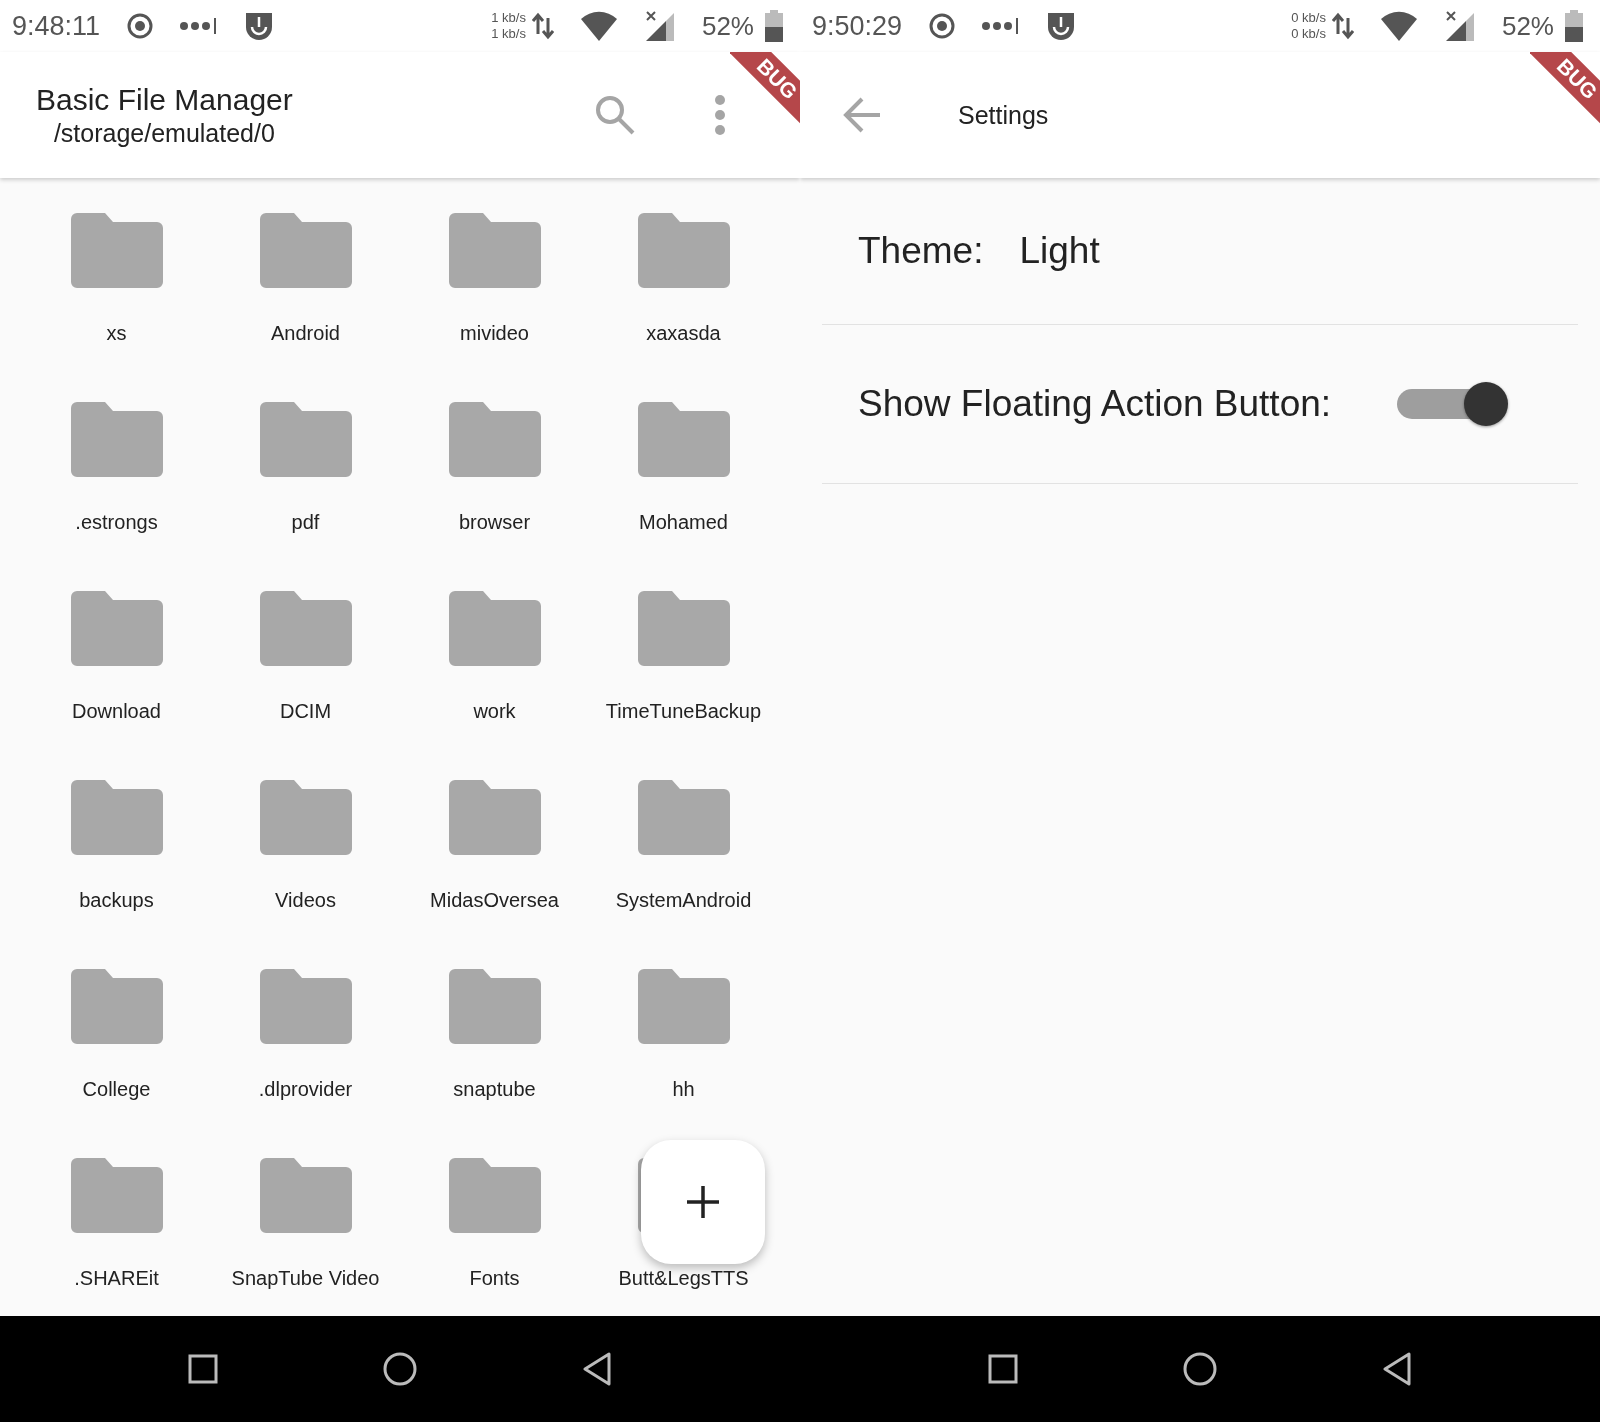 The width and height of the screenshot is (1600, 1422). I want to click on folder-name: MidasOversea, so click(494, 900).